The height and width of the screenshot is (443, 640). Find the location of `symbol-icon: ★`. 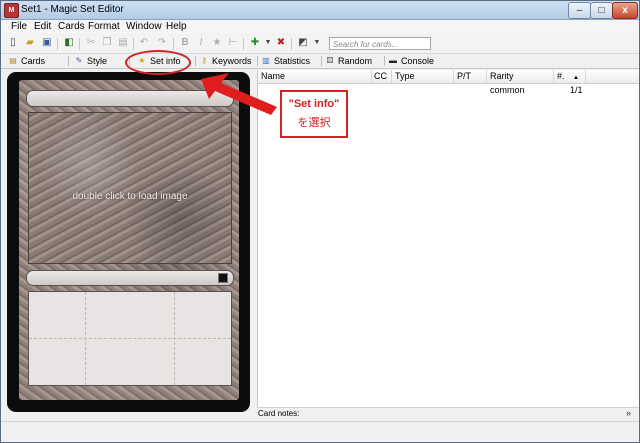

symbol-icon: ★ is located at coordinates (217, 43).